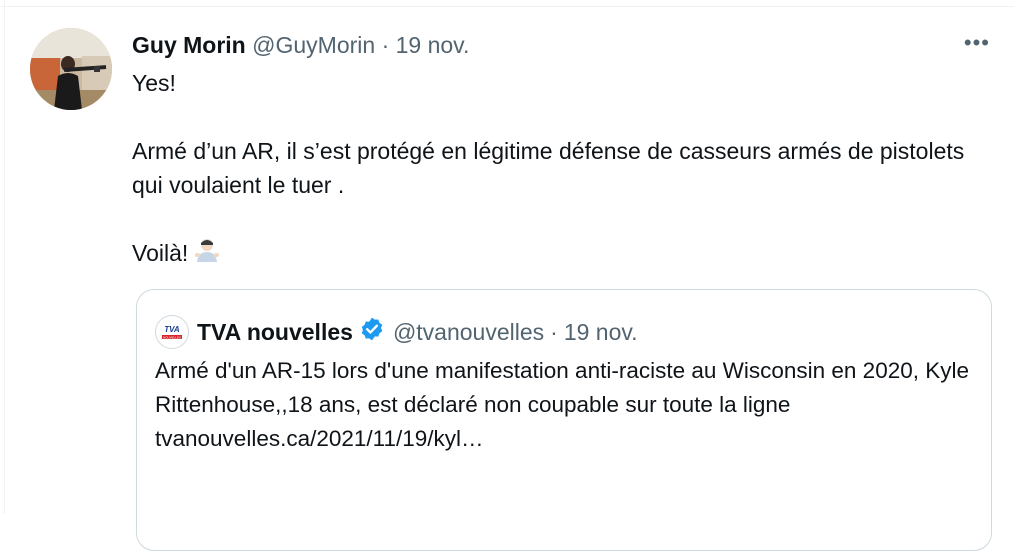  I want to click on more-icon: •••, so click(977, 43).